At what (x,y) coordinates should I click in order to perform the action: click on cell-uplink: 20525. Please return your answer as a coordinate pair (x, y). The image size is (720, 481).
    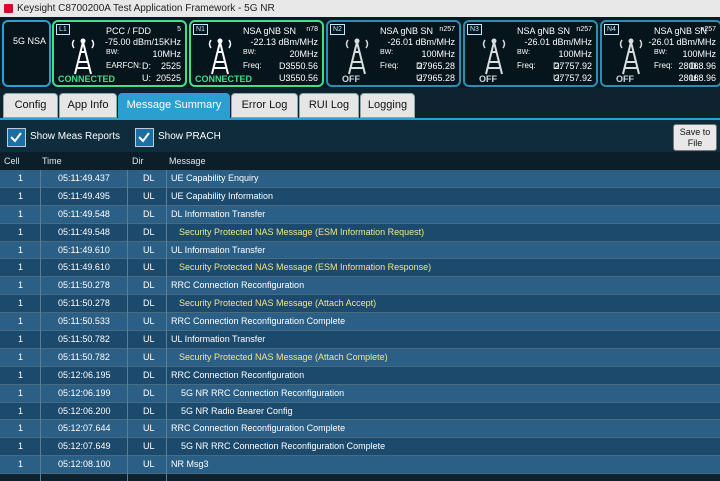
    Looking at the image, I should click on (168, 78).